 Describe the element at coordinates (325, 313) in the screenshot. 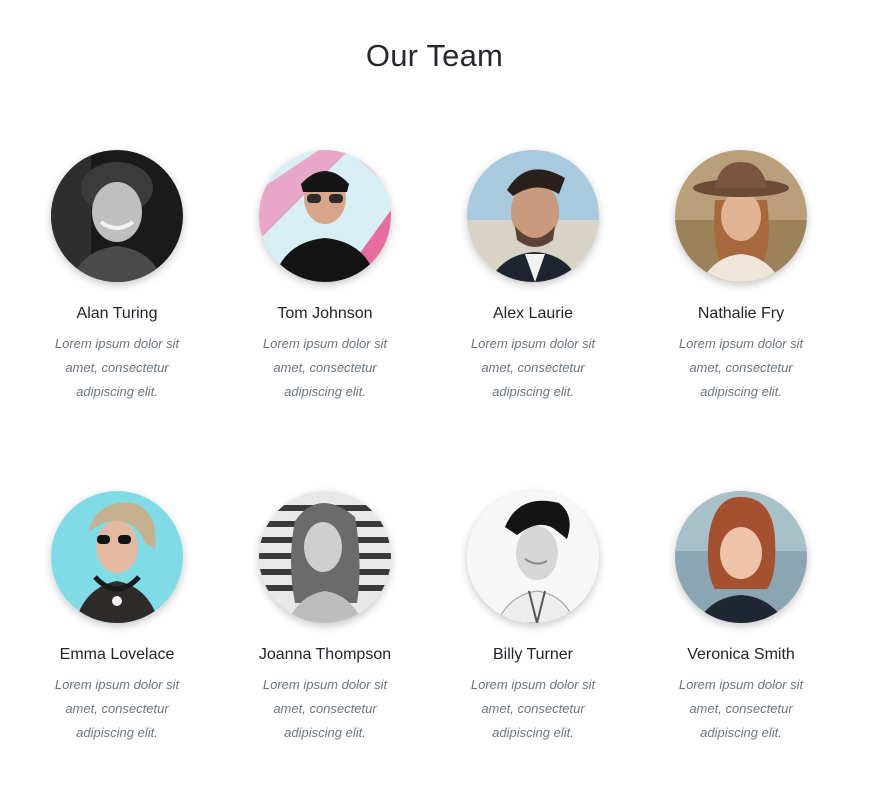

I see `member-name: Tom Johnson` at that location.